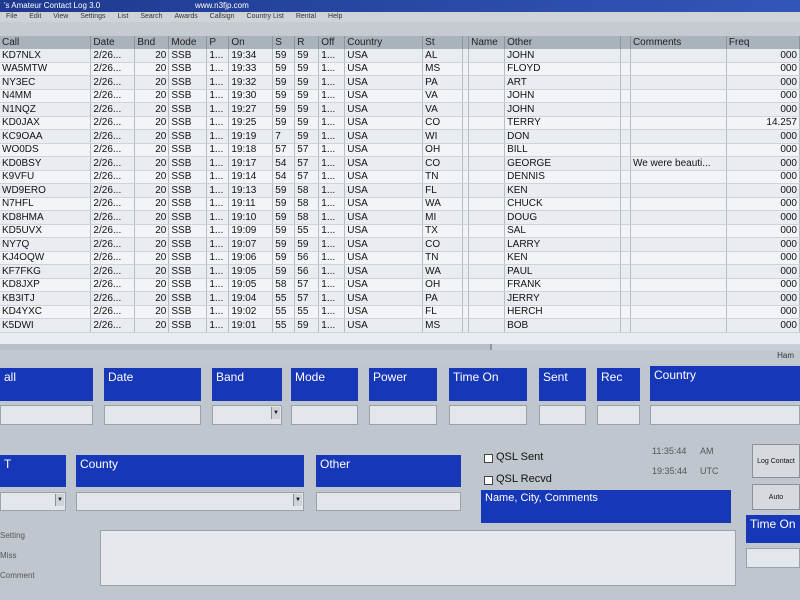  What do you see at coordinates (403, 415) in the screenshot?
I see `power-input` at bounding box center [403, 415].